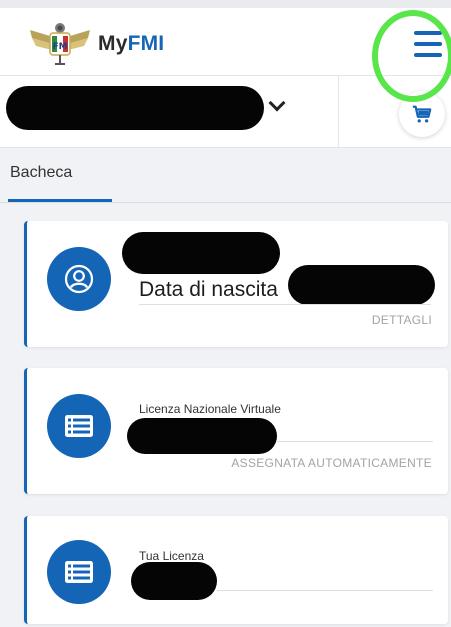 The width and height of the screenshot is (451, 627). I want to click on app-header: FM MyFMI, so click(225, 42).